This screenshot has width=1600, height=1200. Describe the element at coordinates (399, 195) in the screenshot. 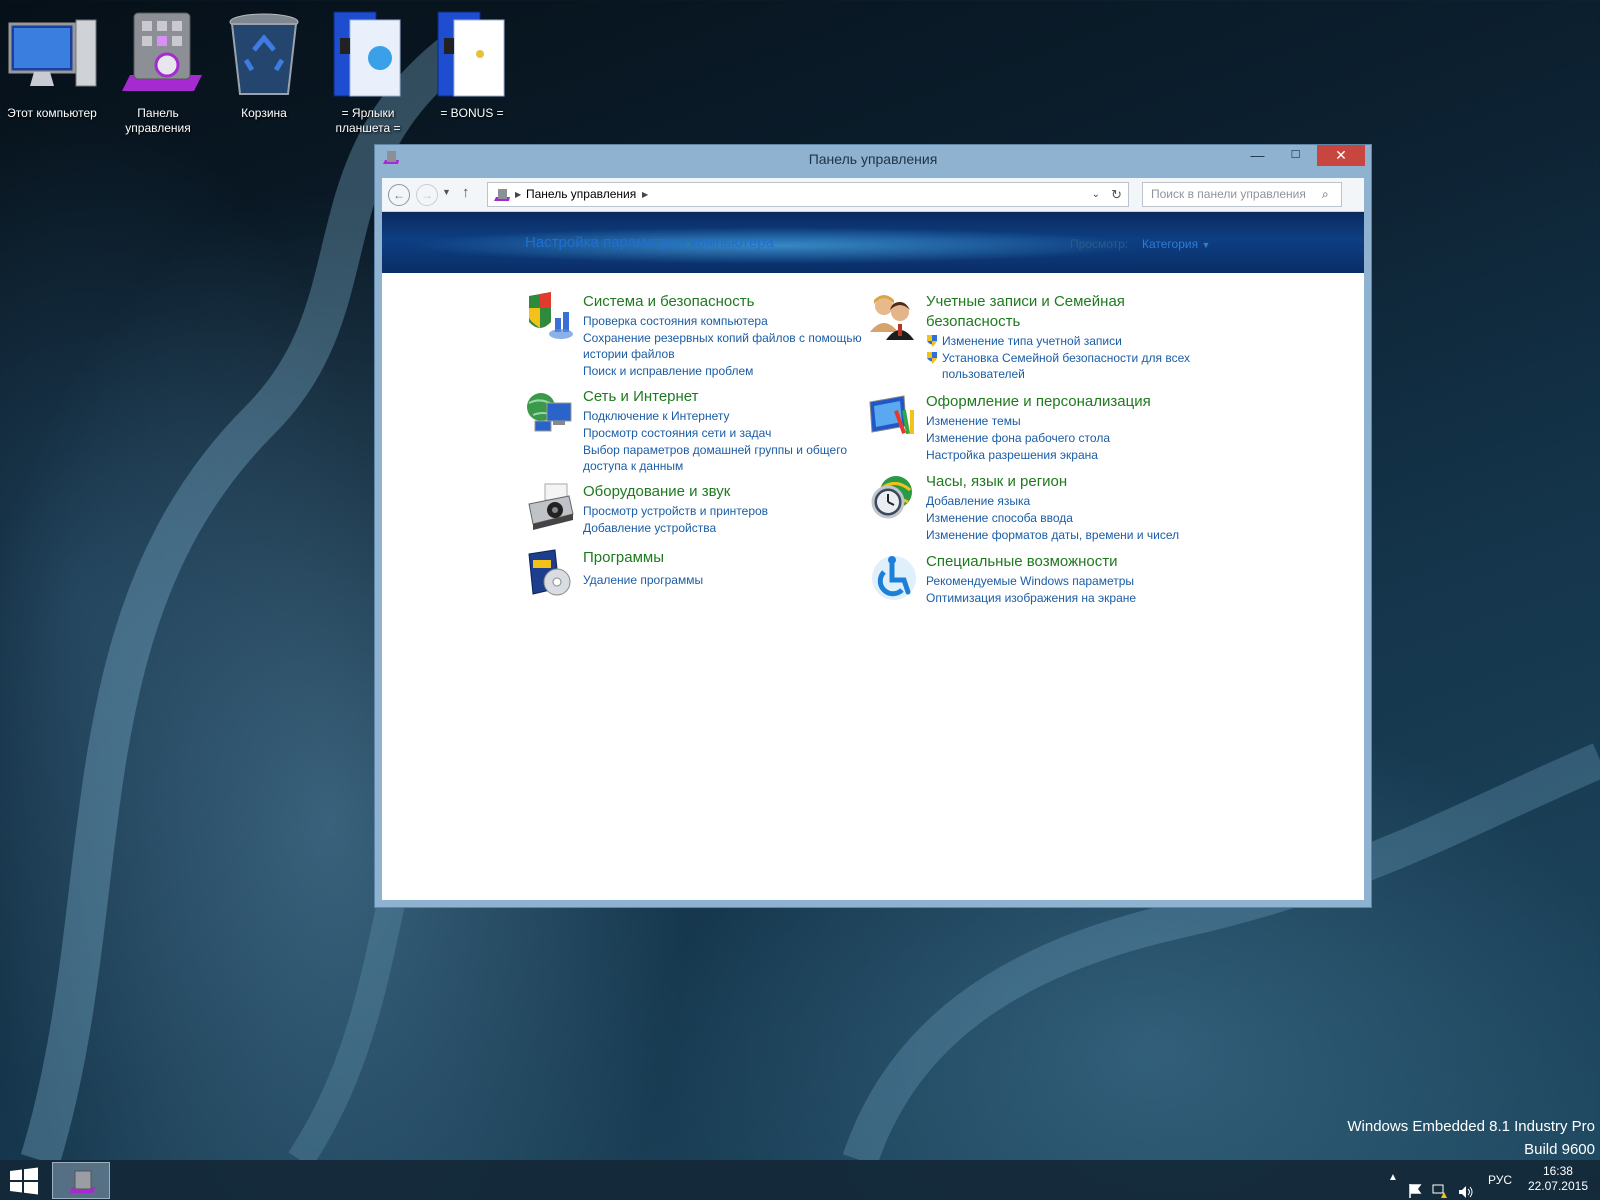

I see `back-button: ←` at that location.